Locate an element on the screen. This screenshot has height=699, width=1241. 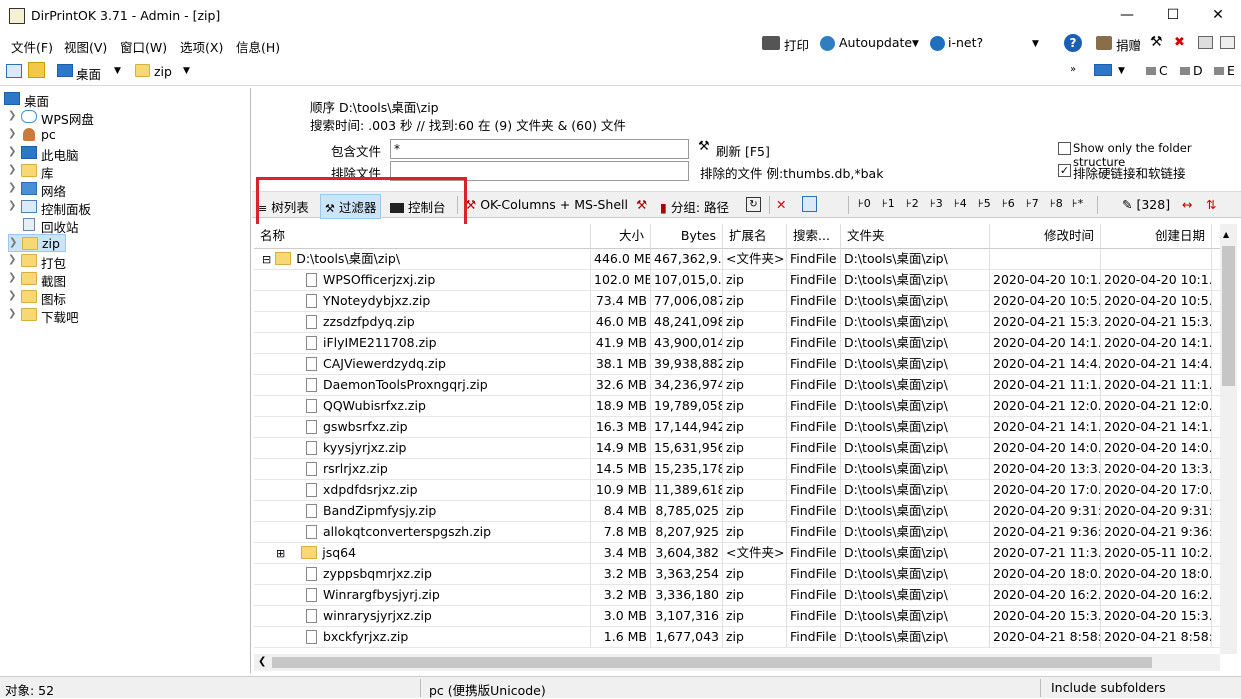
ok-columns-button: ⚒ OK-Columns + MS-Shell is located at coordinates (546, 204).